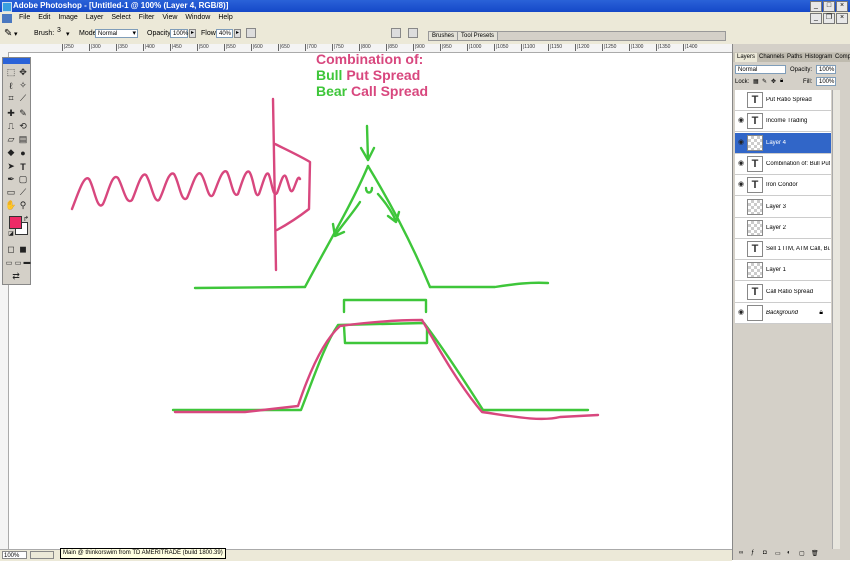 The image size is (850, 561). I want to click on healing-brush-icon: ✚, so click(11, 113).